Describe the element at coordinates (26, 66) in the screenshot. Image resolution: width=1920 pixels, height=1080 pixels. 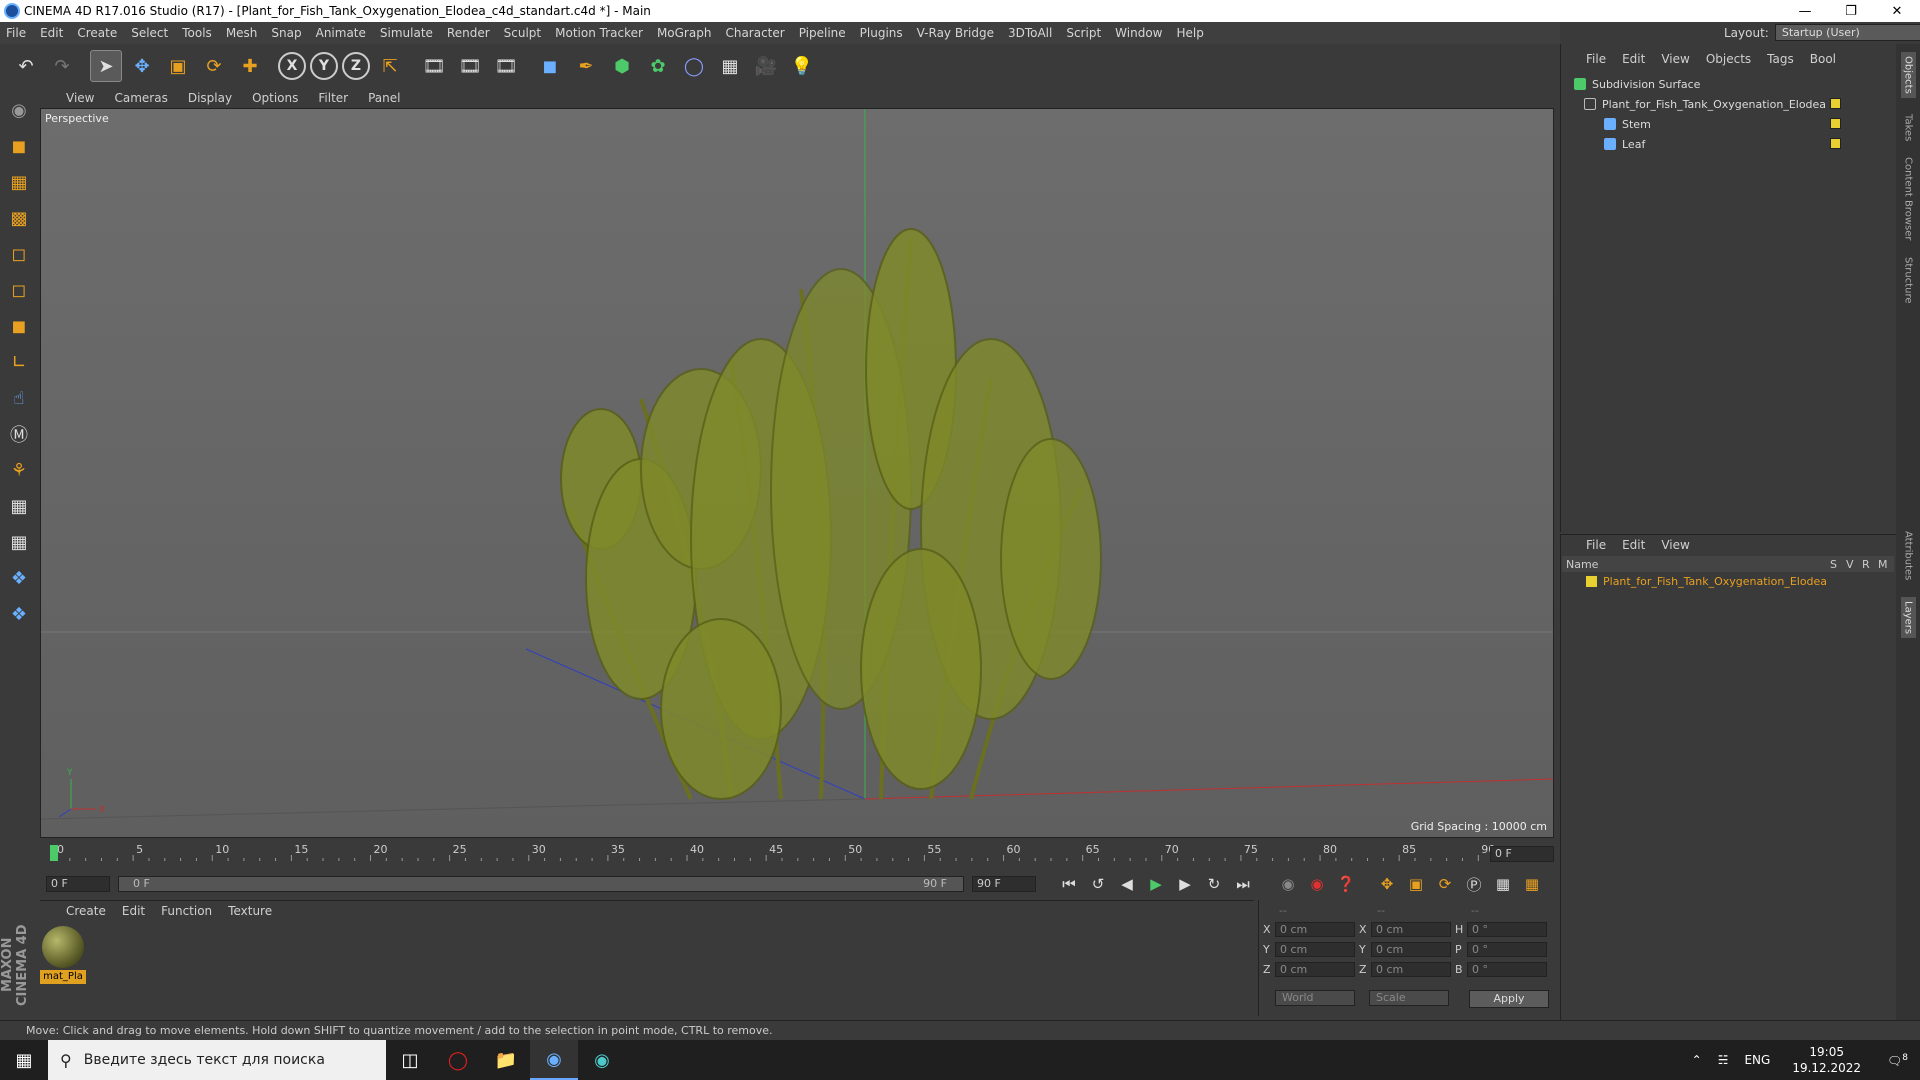
I see `undo-icon: ↶` at that location.